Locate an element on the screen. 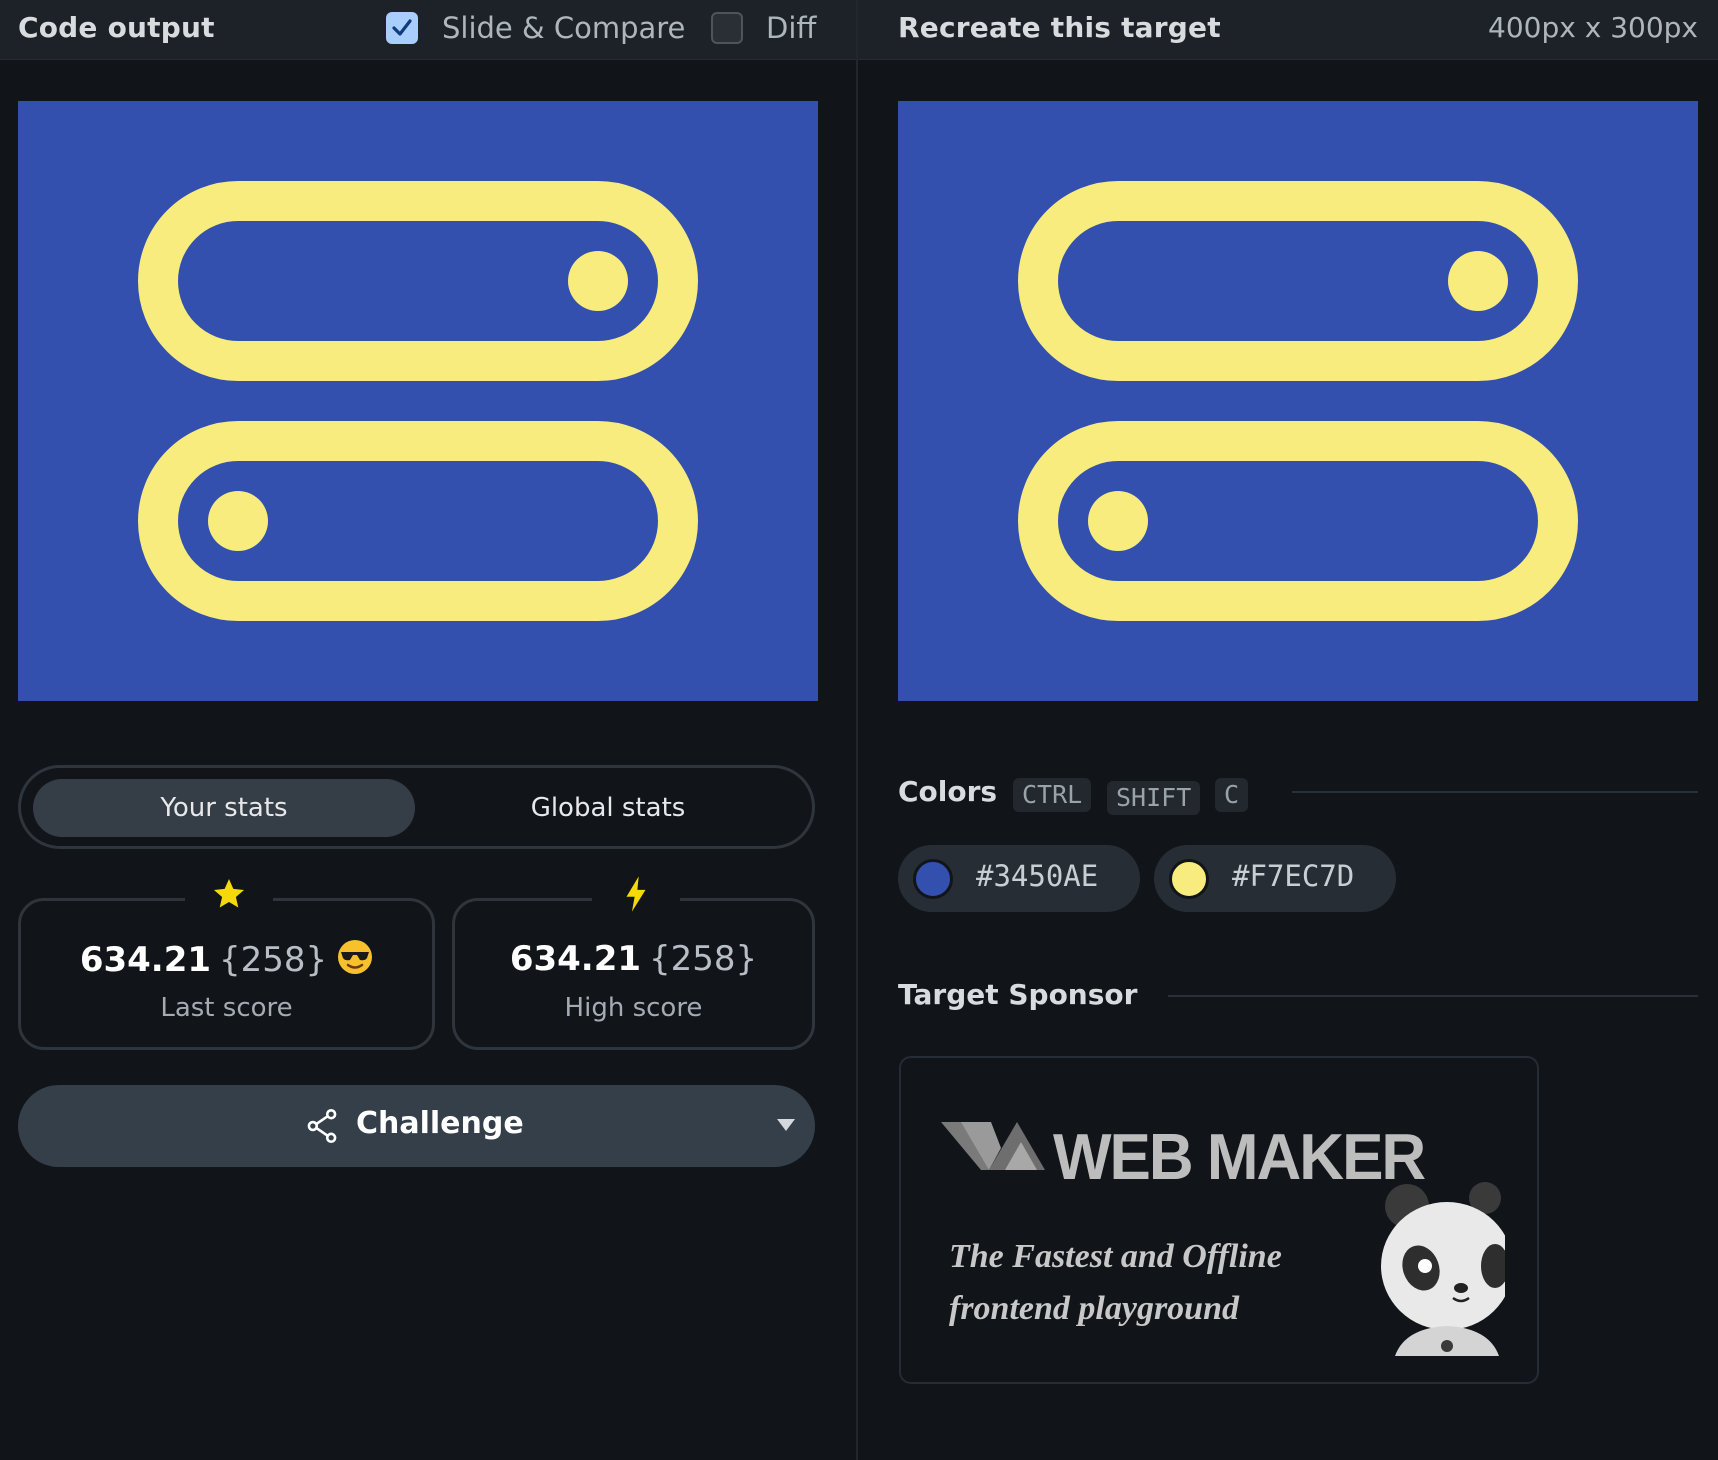  stats-tabs: Your stats Global stats is located at coordinates (416, 807).